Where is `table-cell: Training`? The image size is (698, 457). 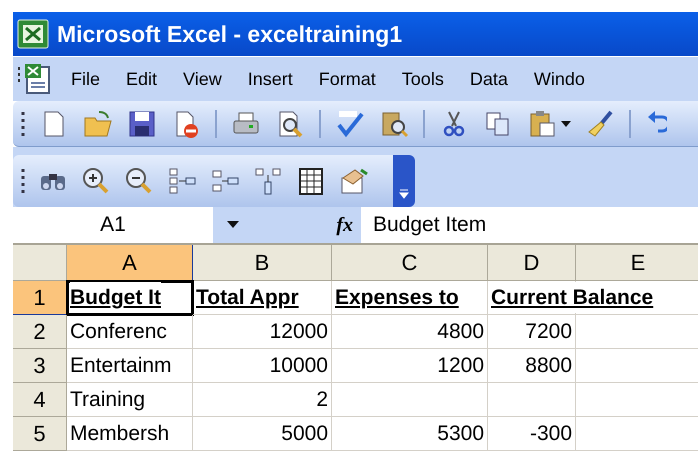
table-cell: Training is located at coordinates (130, 400).